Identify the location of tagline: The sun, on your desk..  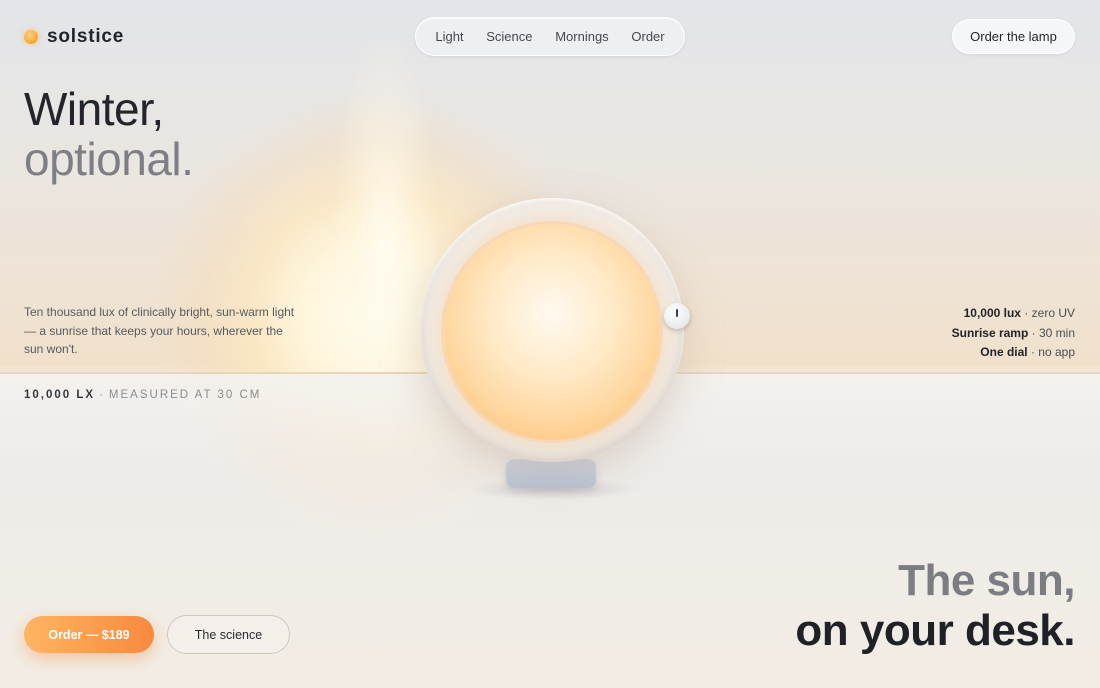
(935, 606).